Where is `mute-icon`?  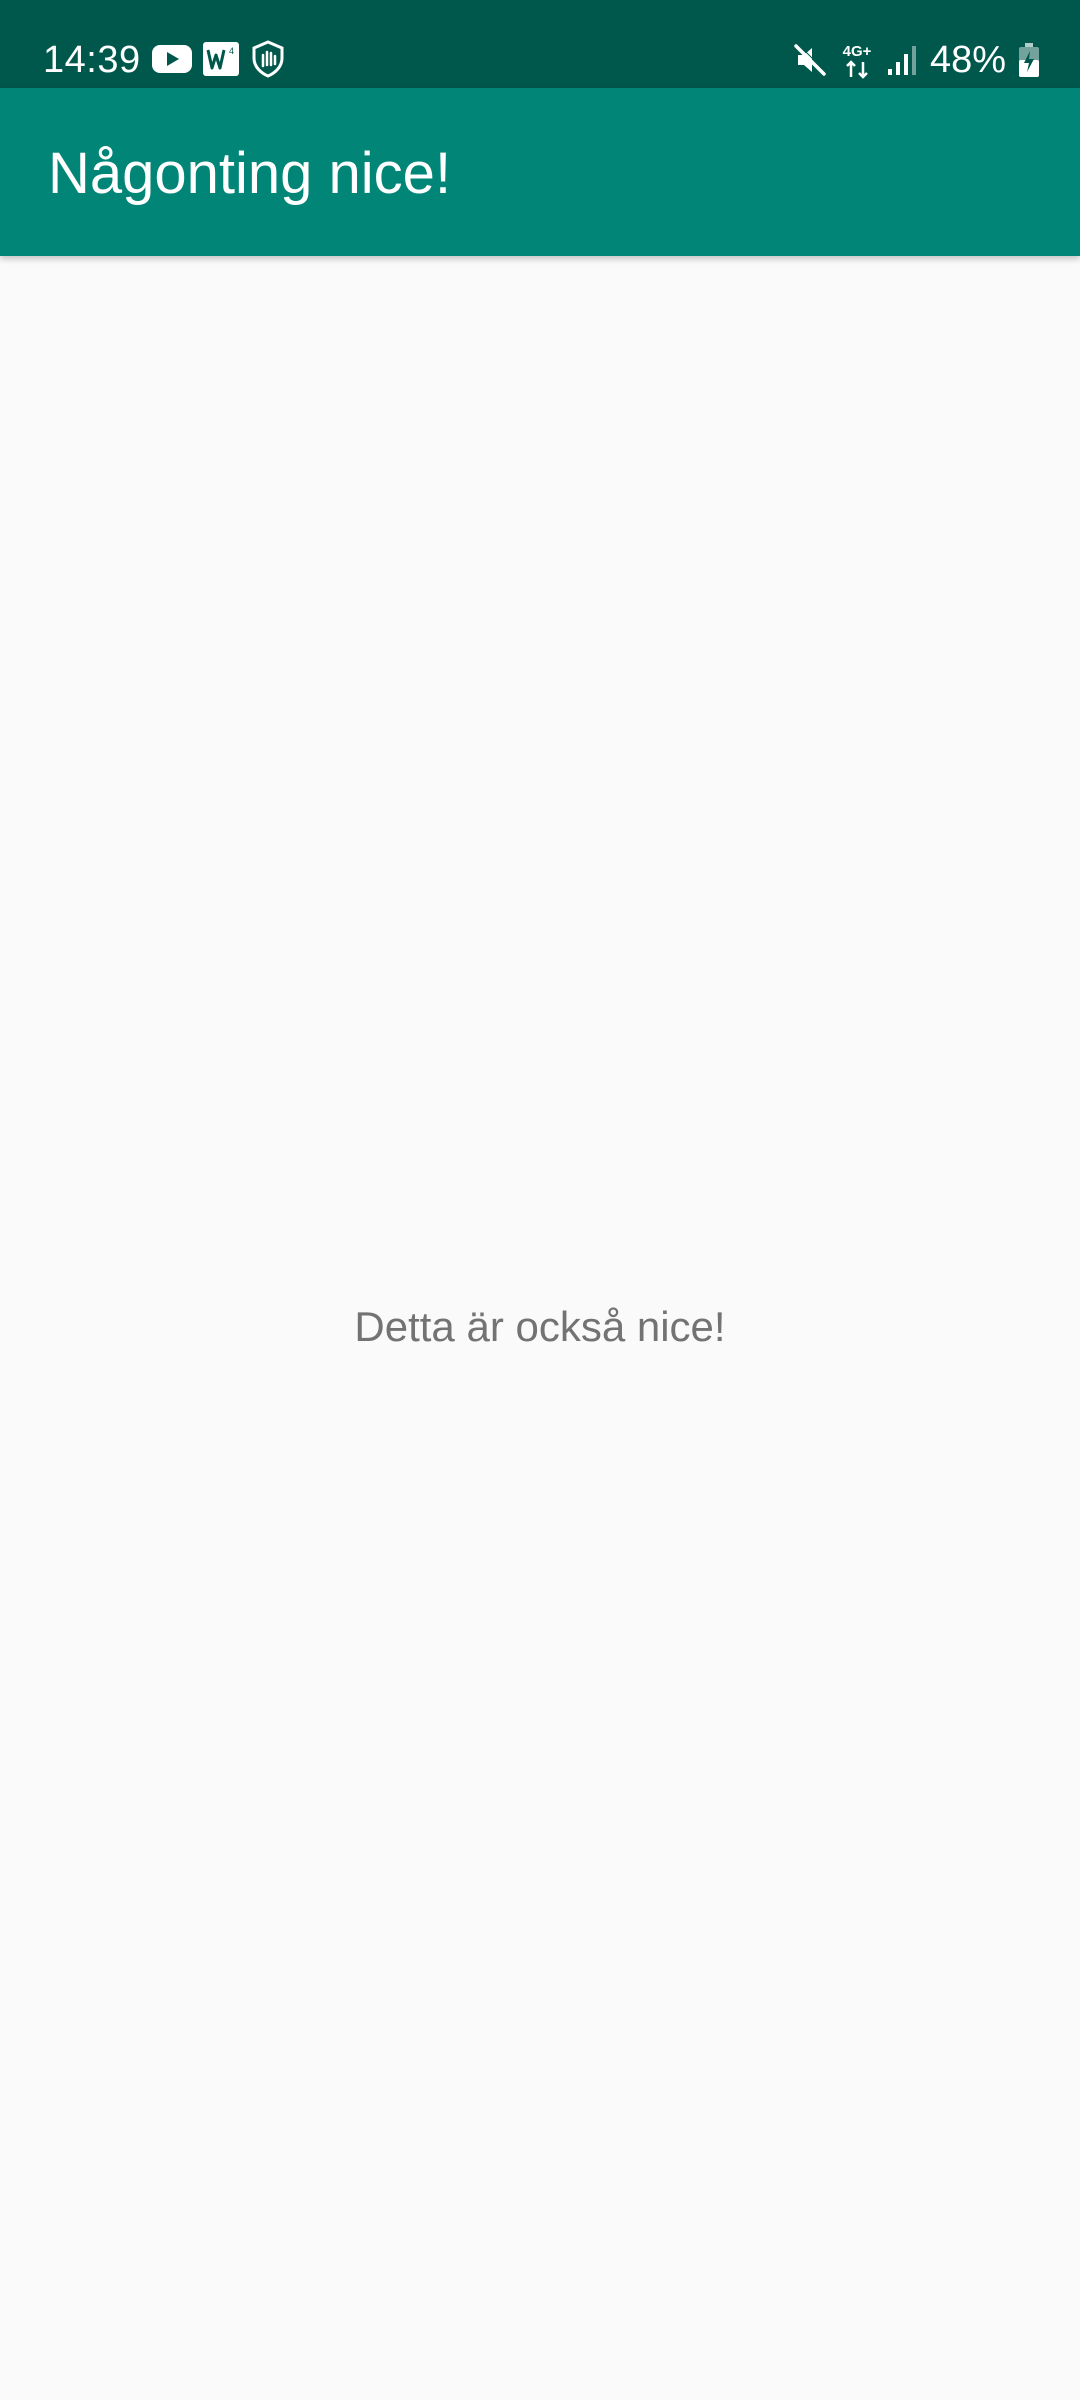 mute-icon is located at coordinates (810, 60).